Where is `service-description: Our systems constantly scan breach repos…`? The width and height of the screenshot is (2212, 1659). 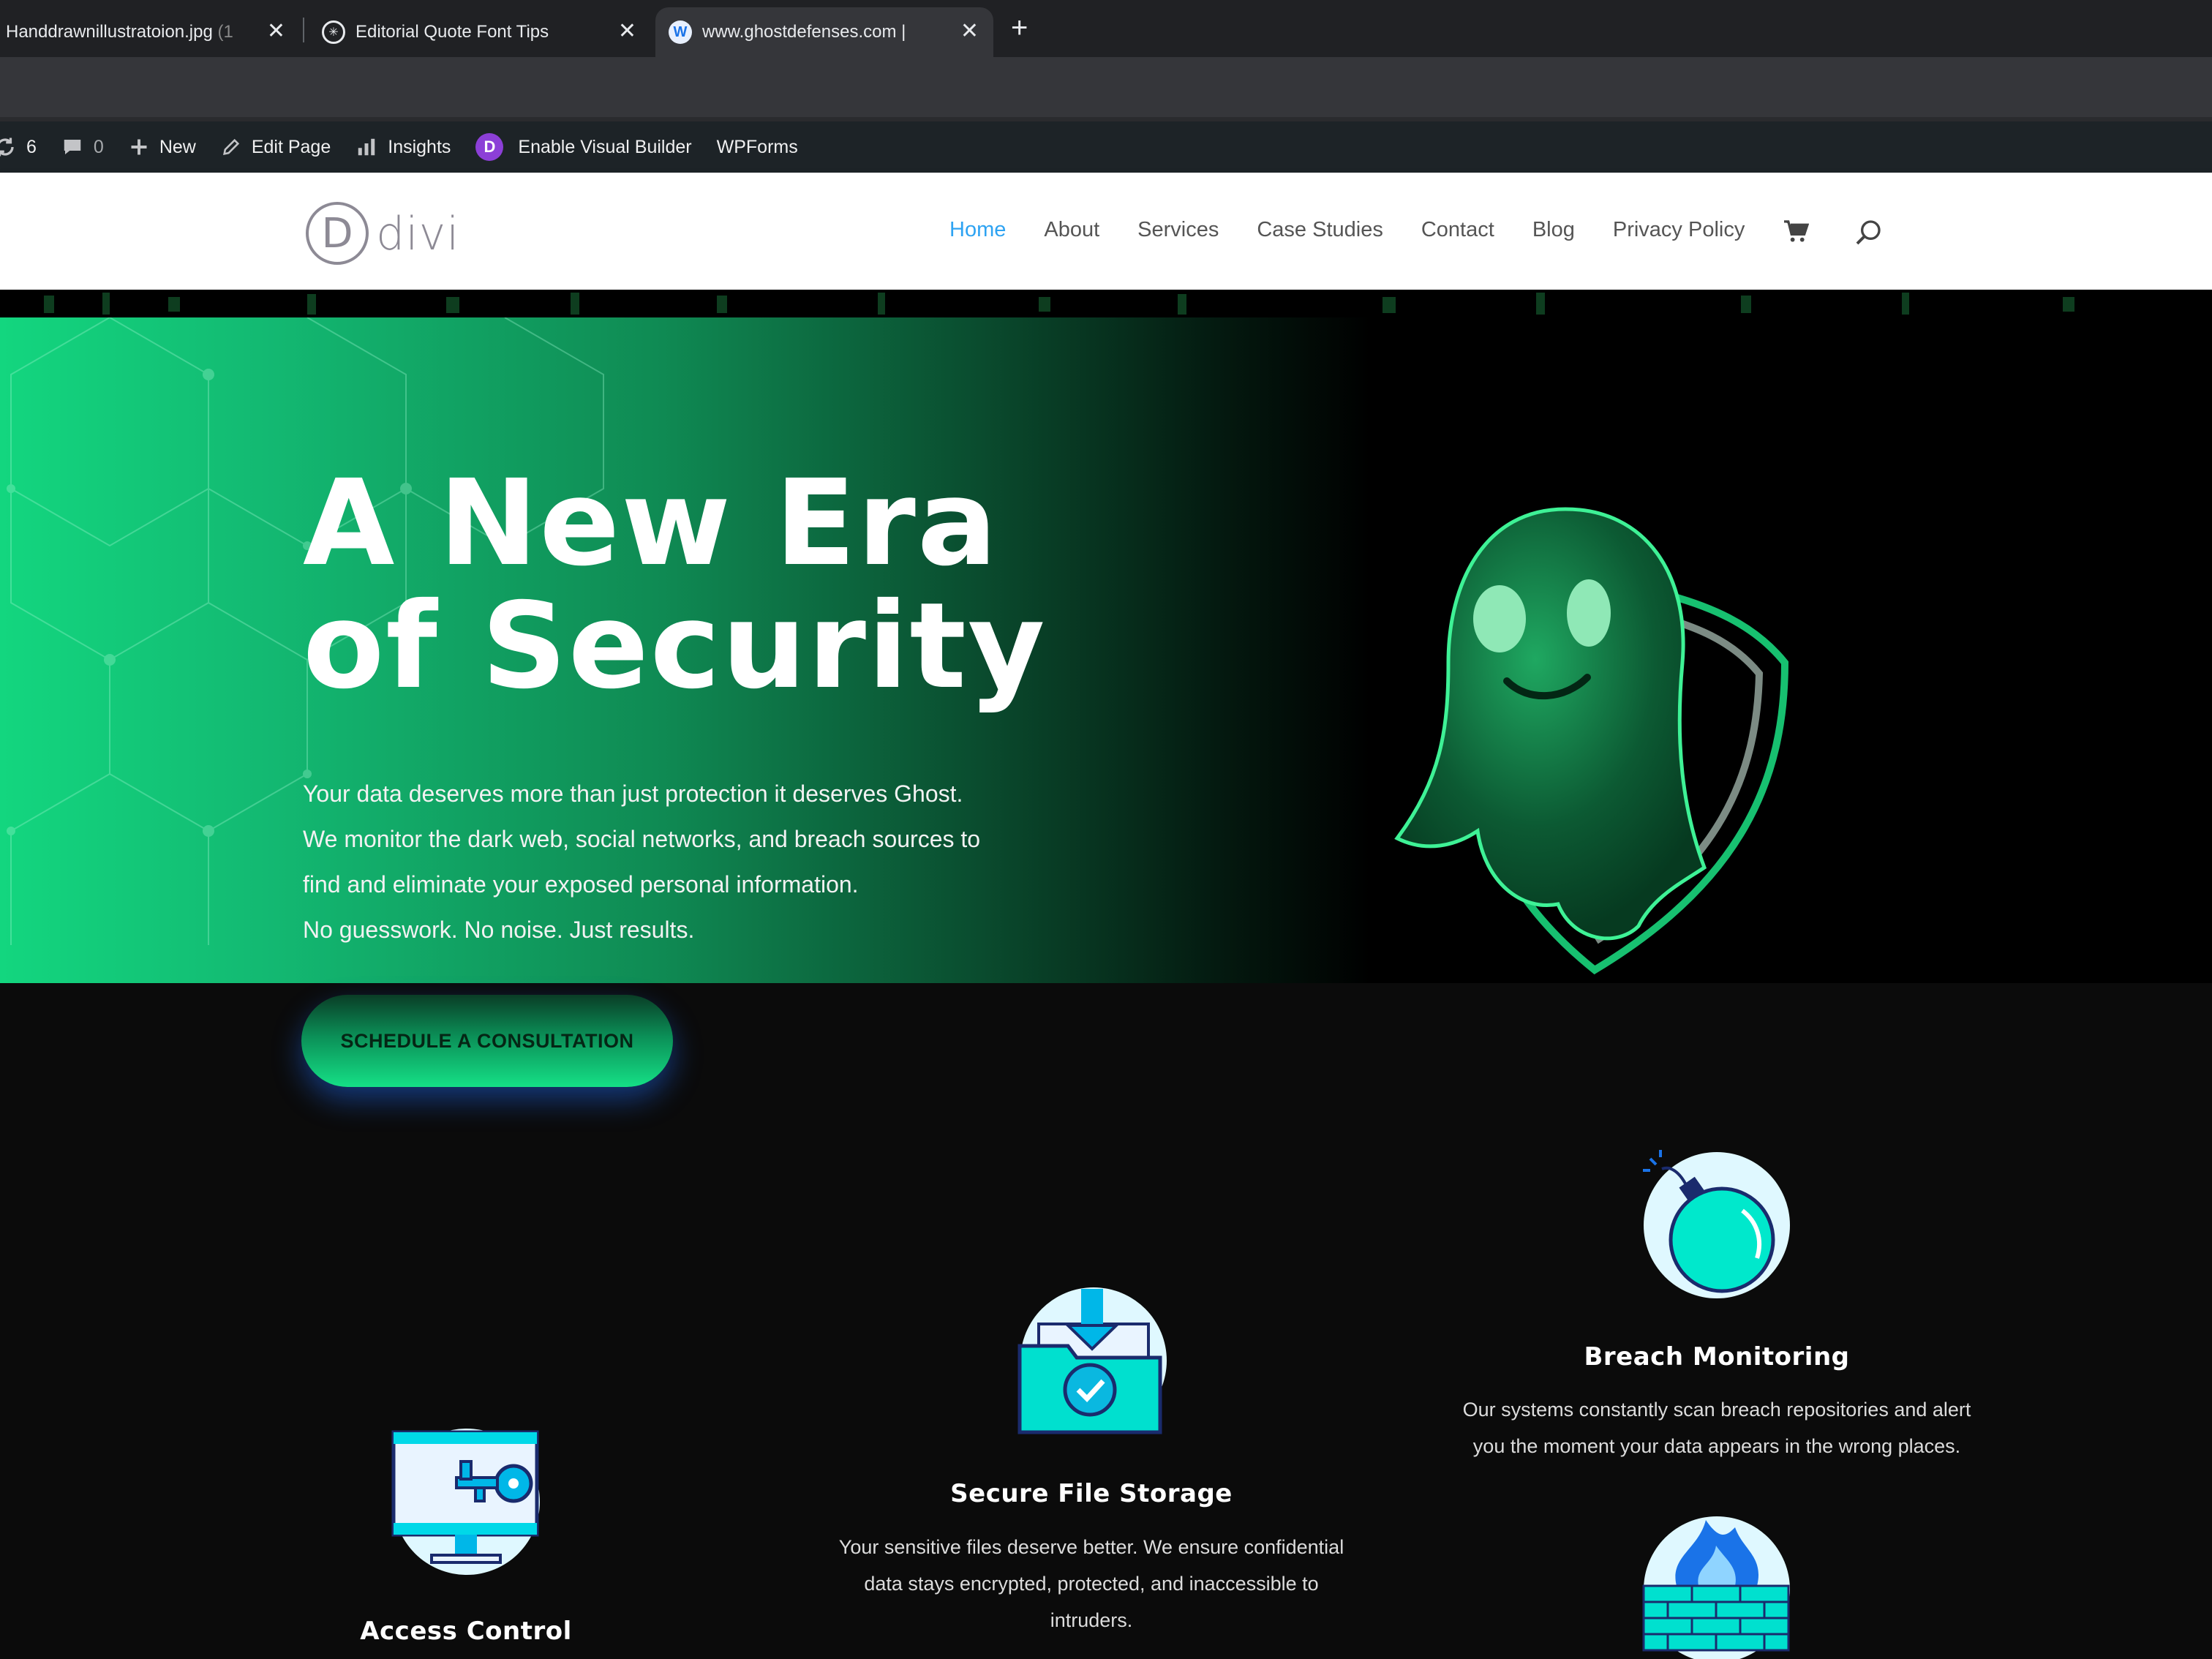 service-description: Our systems constantly scan breach repos… is located at coordinates (1717, 1427).